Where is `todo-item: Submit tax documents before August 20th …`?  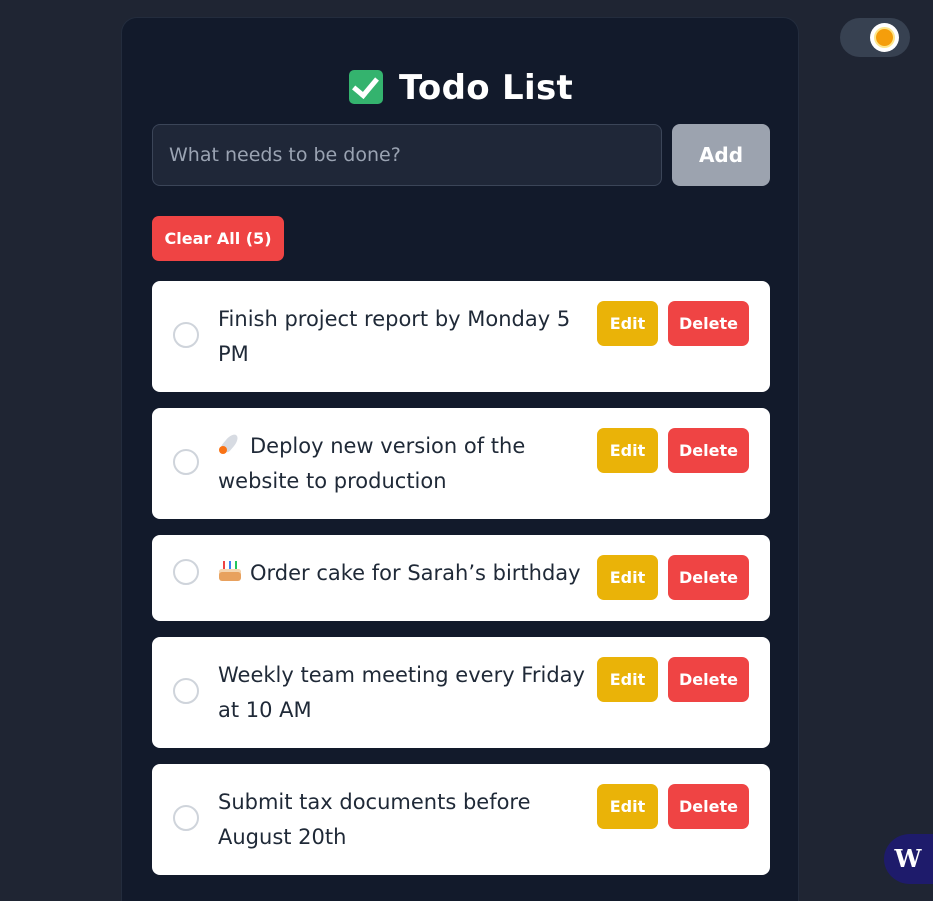 todo-item: Submit tax documents before August 20th … is located at coordinates (461, 819).